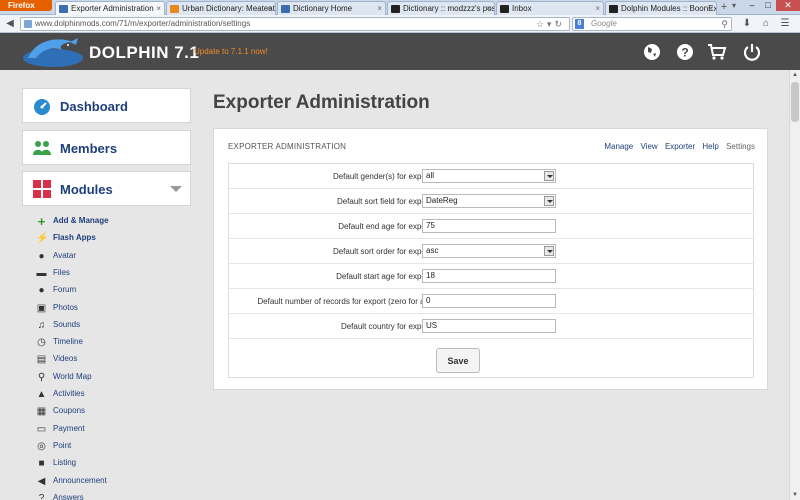 This screenshot has width=800, height=500. What do you see at coordinates (458, 360) in the screenshot?
I see `save-button: Save` at bounding box center [458, 360].